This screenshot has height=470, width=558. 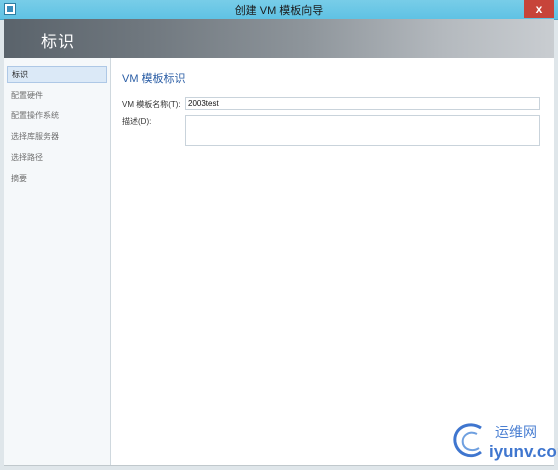 I want to click on swirl-logo-icon, so click(x=467, y=440).